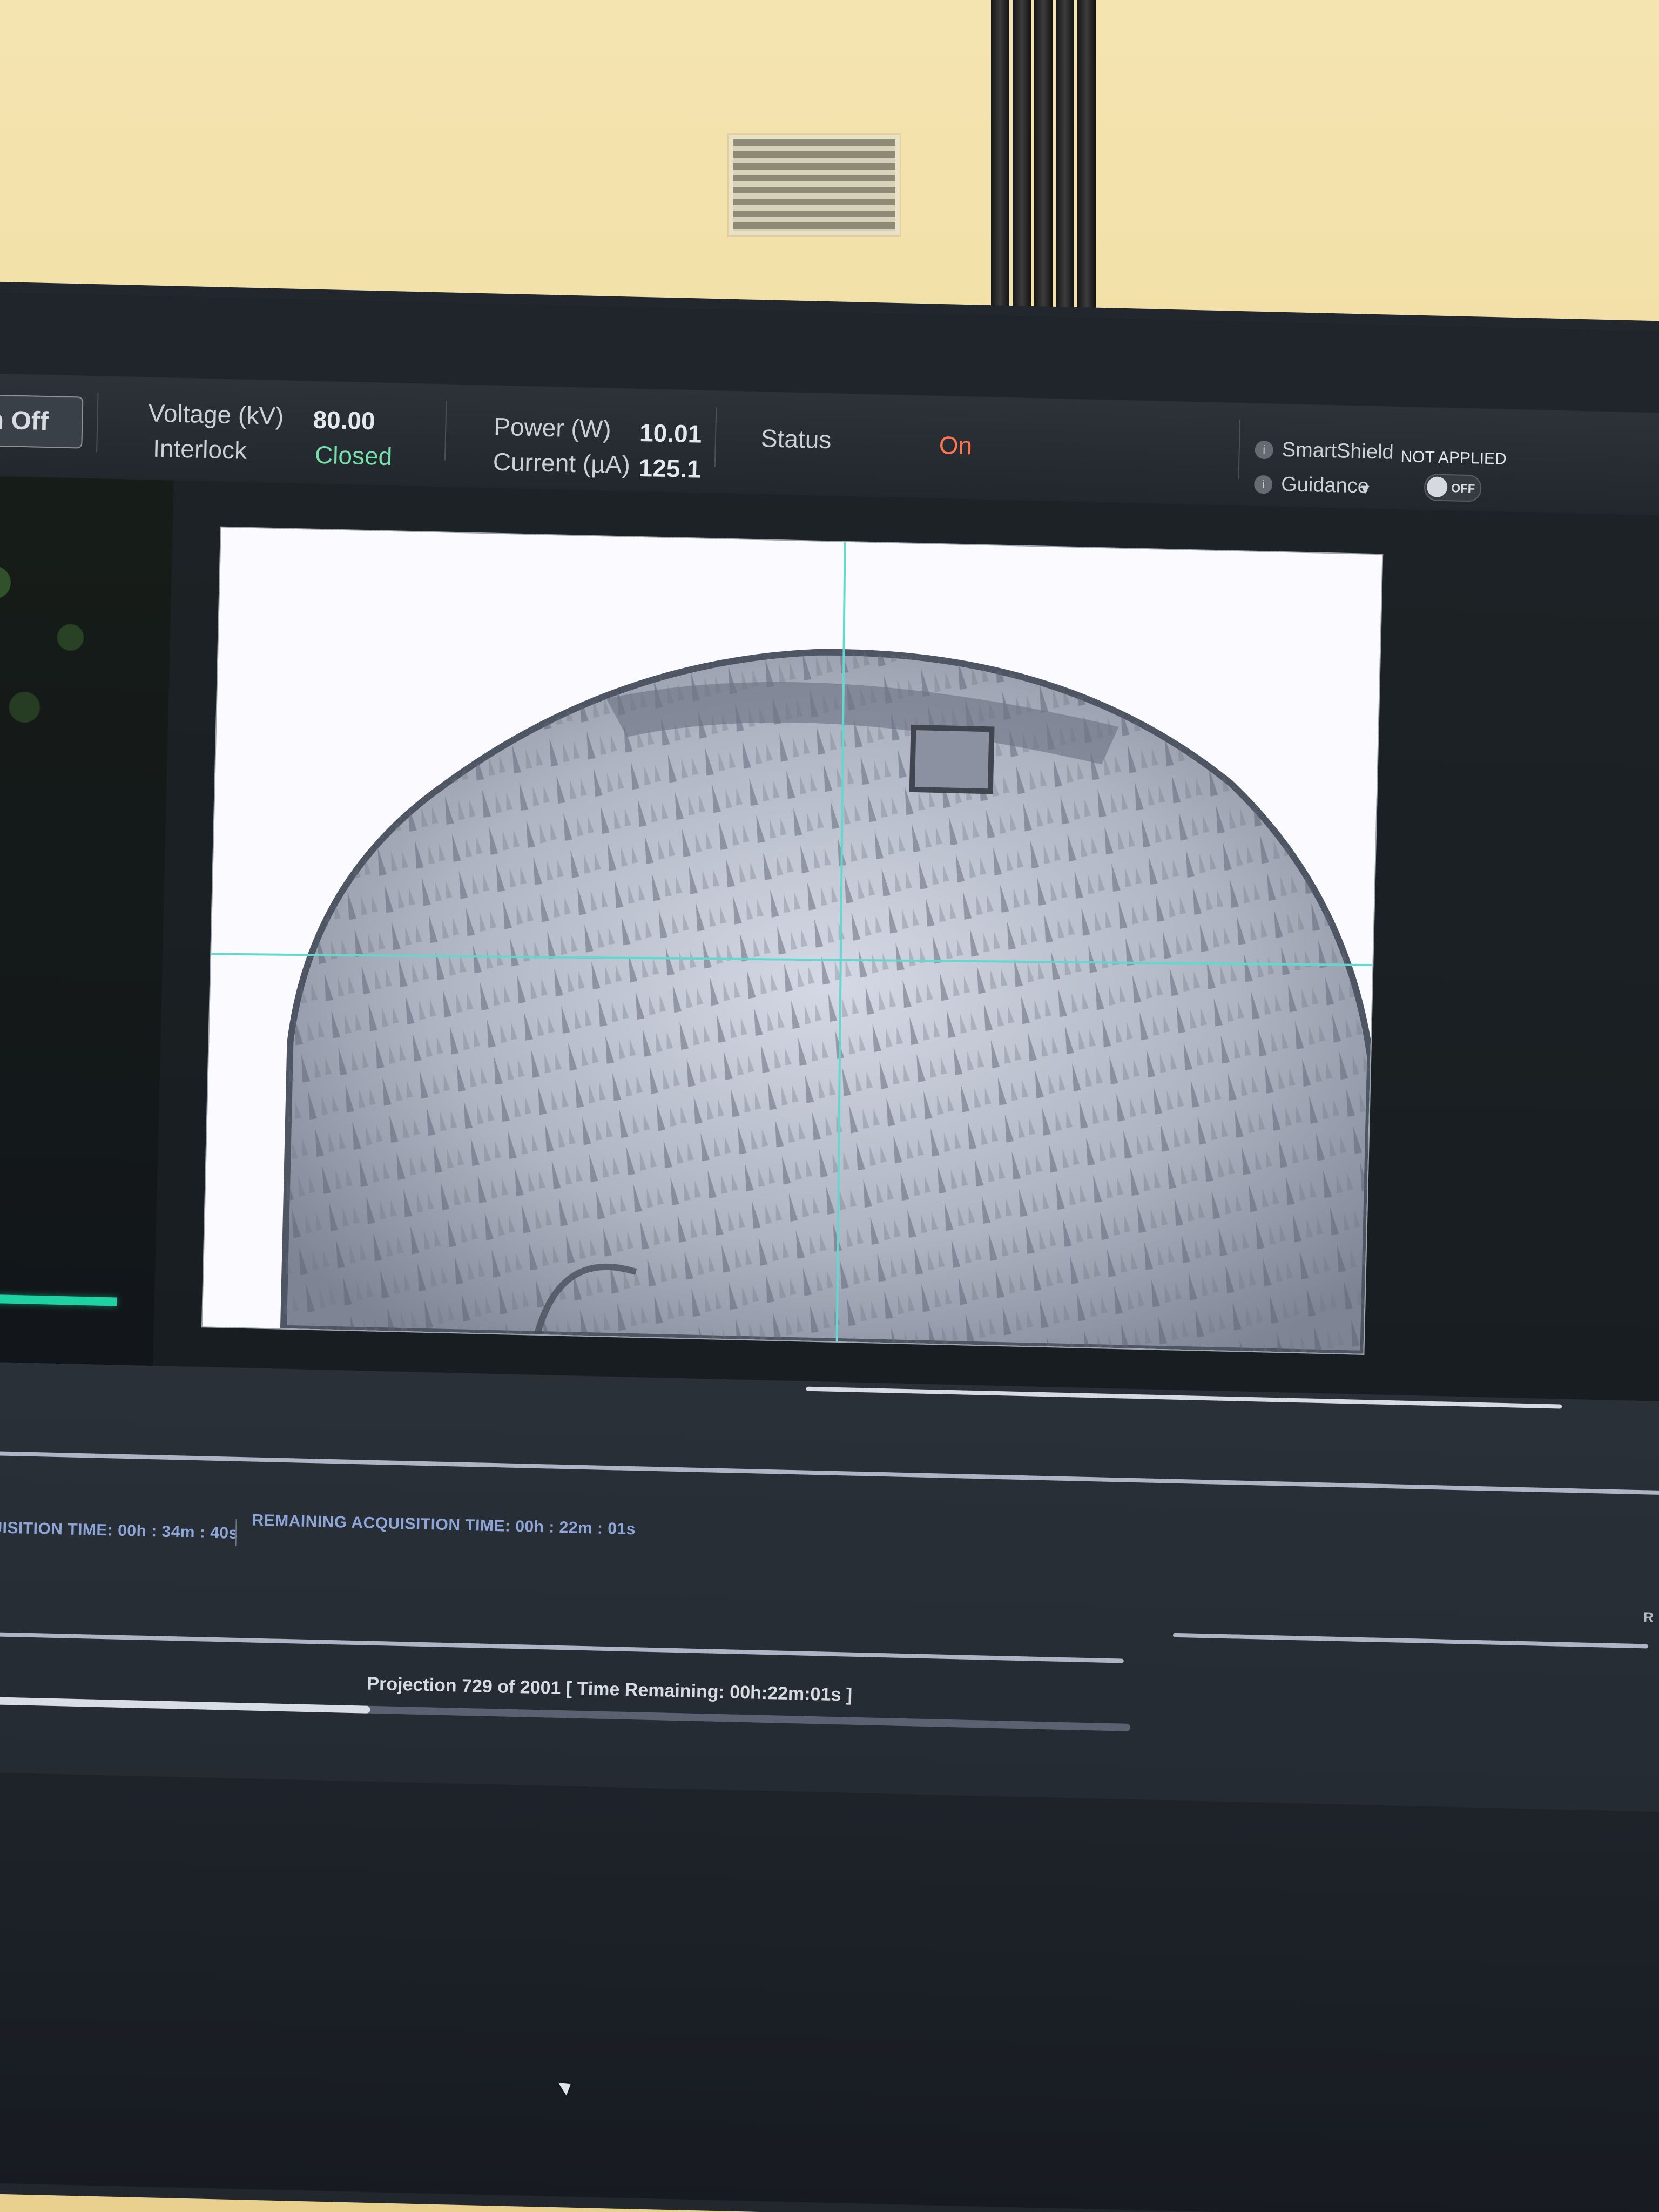 This screenshot has width=1659, height=2212. Describe the element at coordinates (1437, 487) in the screenshot. I see `toggle-knob` at that location.